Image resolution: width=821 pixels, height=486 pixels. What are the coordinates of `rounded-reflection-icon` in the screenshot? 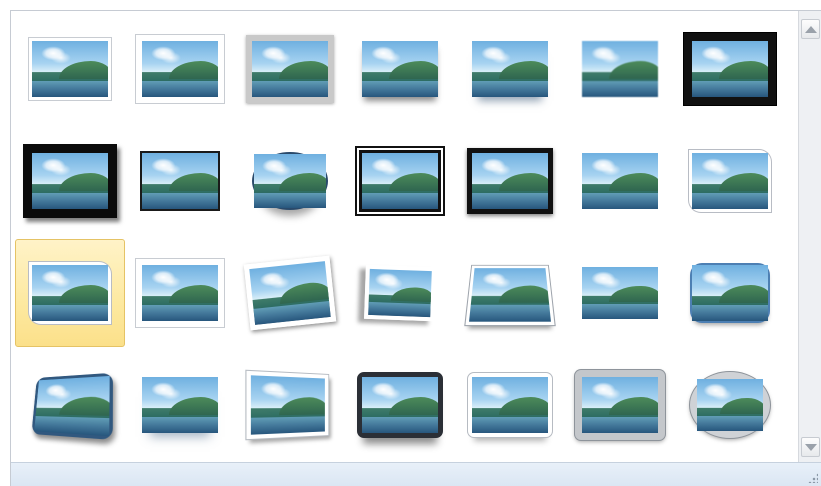 It's located at (510, 69).